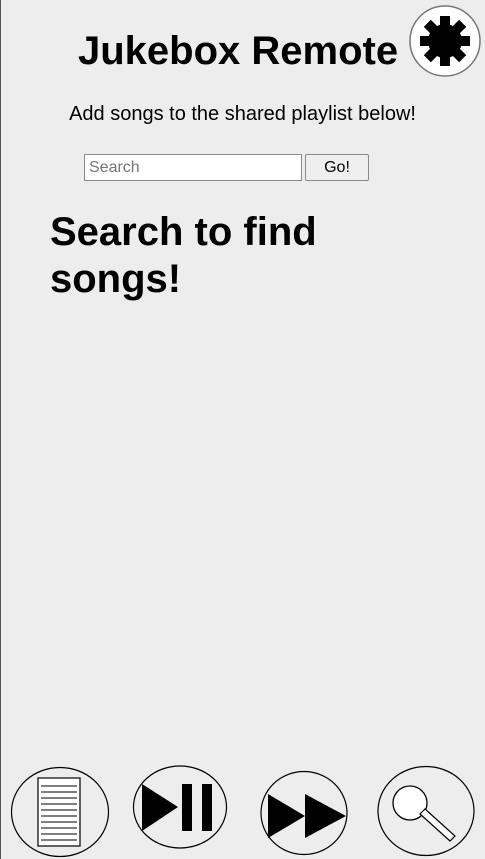  Describe the element at coordinates (193, 167) in the screenshot. I see `search-input` at that location.